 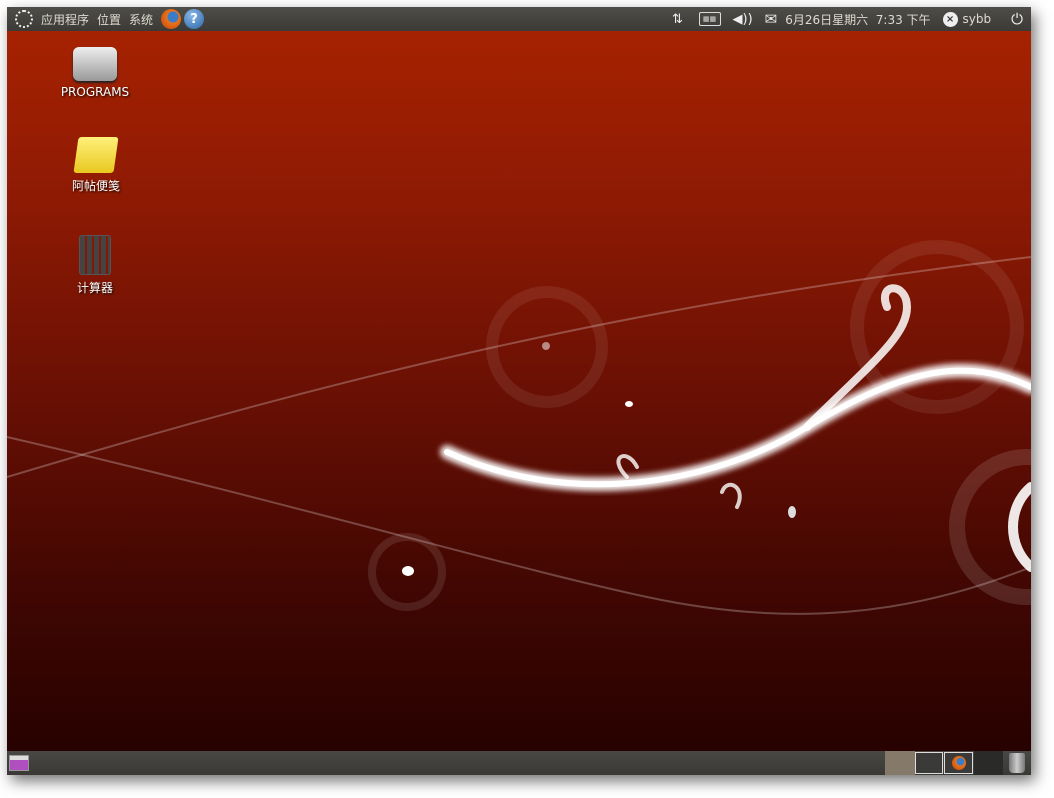 What do you see at coordinates (709, 19) in the screenshot?
I see `keyboard-icon: ▦▦` at bounding box center [709, 19].